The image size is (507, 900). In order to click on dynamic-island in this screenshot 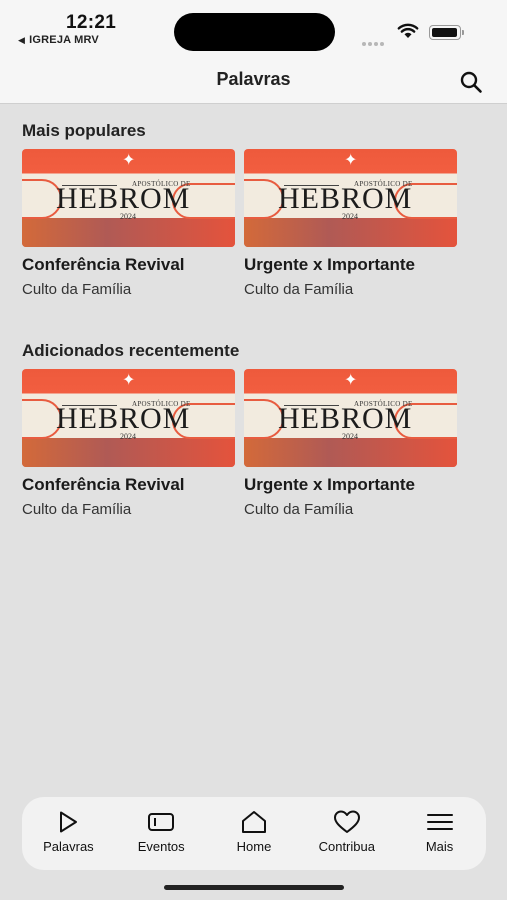, I will do `click(254, 32)`.